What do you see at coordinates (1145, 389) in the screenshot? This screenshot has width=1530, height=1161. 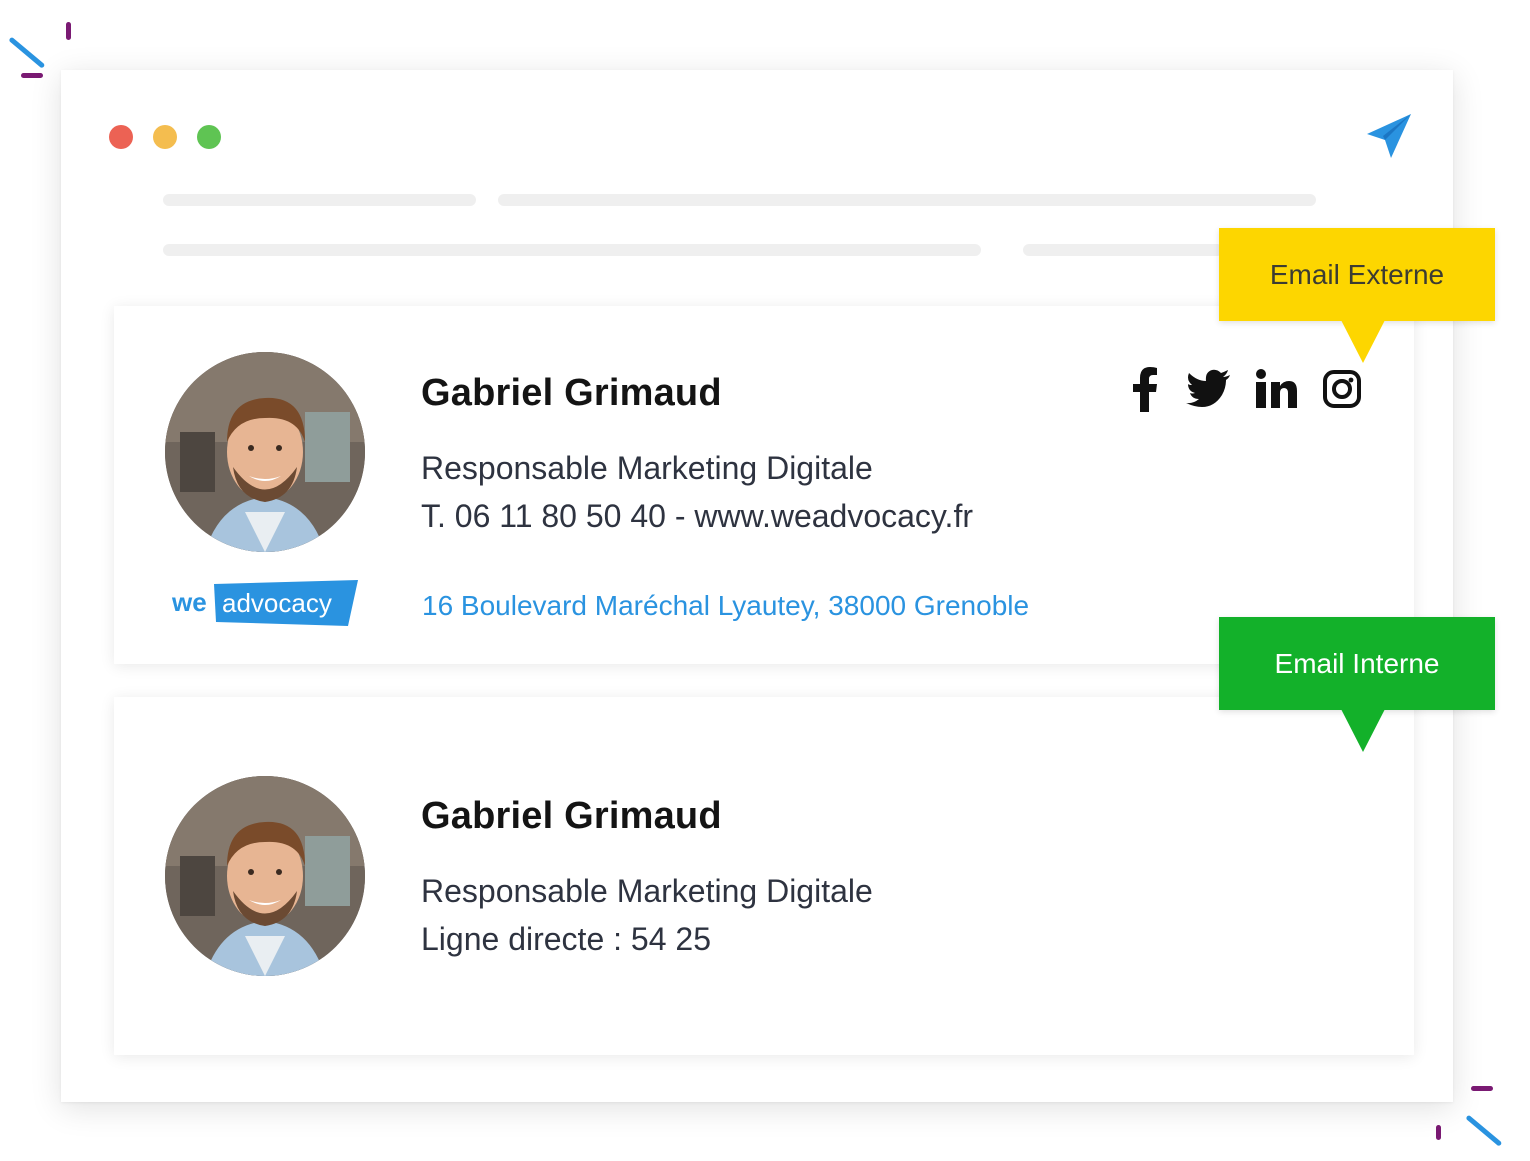 I see `facebook-icon` at bounding box center [1145, 389].